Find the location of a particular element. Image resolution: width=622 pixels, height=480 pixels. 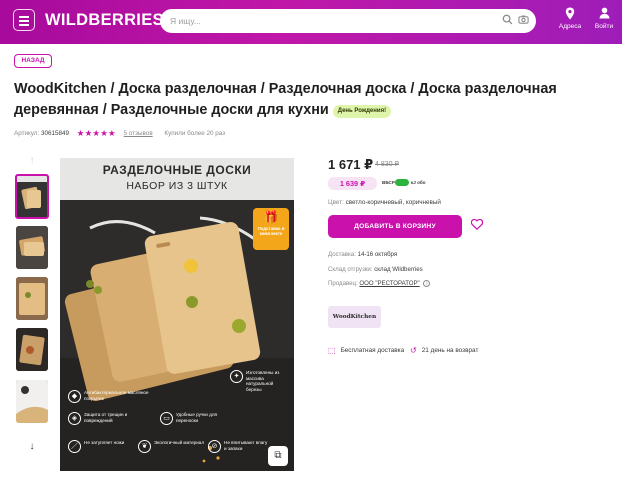

color-row: Цвет: светло-коричневый, коричневый is located at coordinates (384, 202).